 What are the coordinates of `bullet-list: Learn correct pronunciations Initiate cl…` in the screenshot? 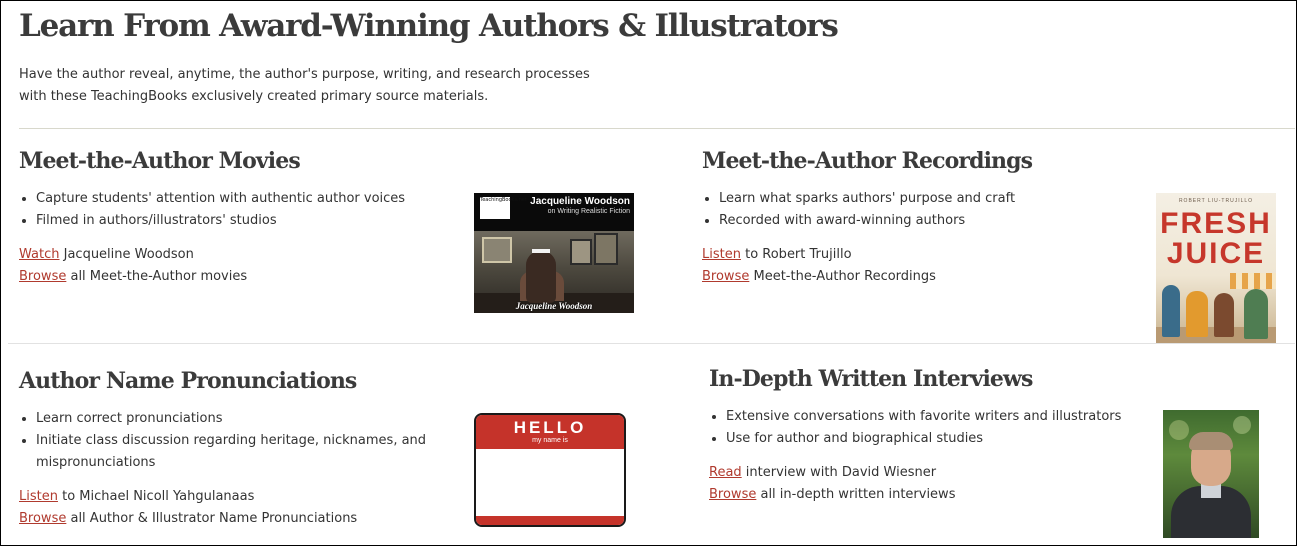 It's located at (239, 441).